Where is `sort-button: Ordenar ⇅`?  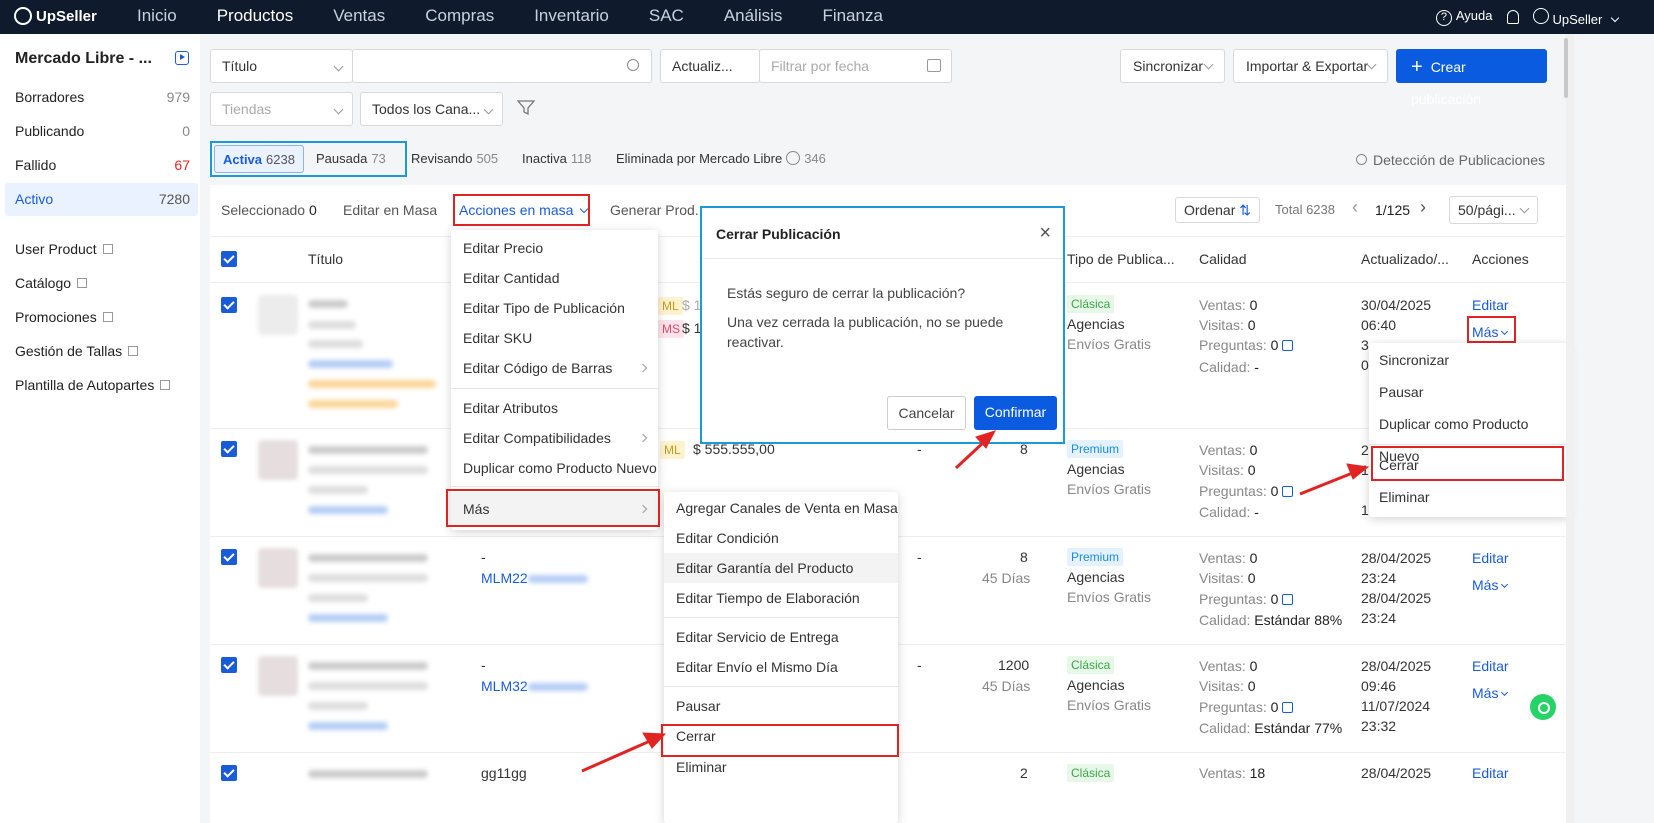 sort-button: Ordenar ⇅ is located at coordinates (1217, 210).